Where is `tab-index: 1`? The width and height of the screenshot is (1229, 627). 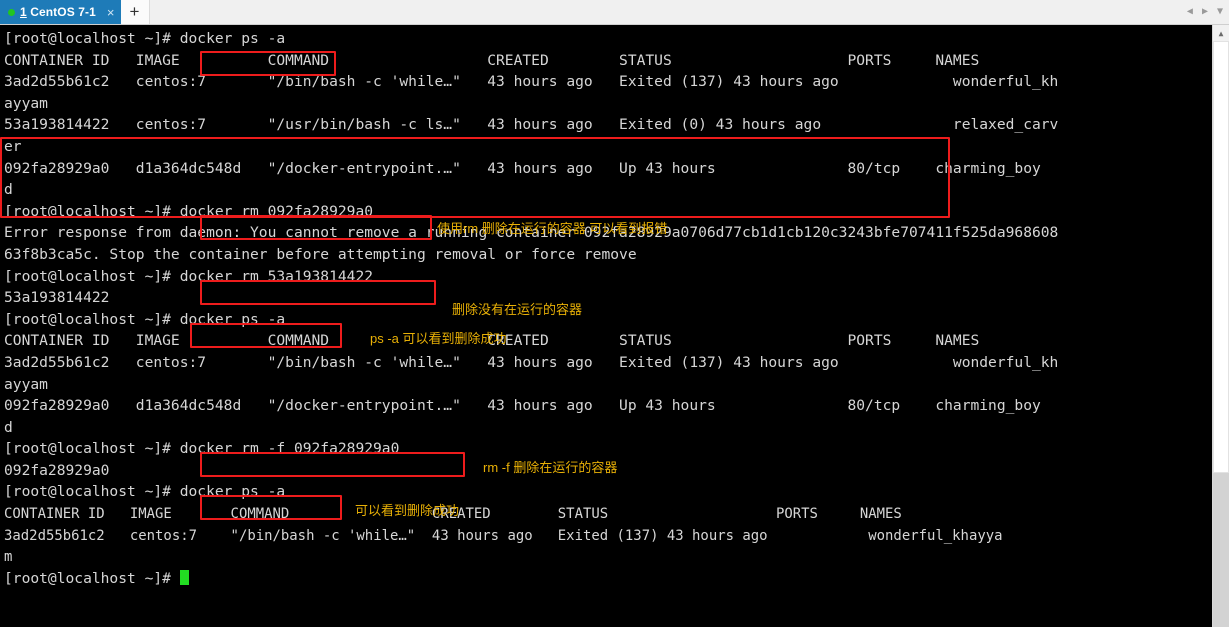 tab-index: 1 is located at coordinates (23, 12).